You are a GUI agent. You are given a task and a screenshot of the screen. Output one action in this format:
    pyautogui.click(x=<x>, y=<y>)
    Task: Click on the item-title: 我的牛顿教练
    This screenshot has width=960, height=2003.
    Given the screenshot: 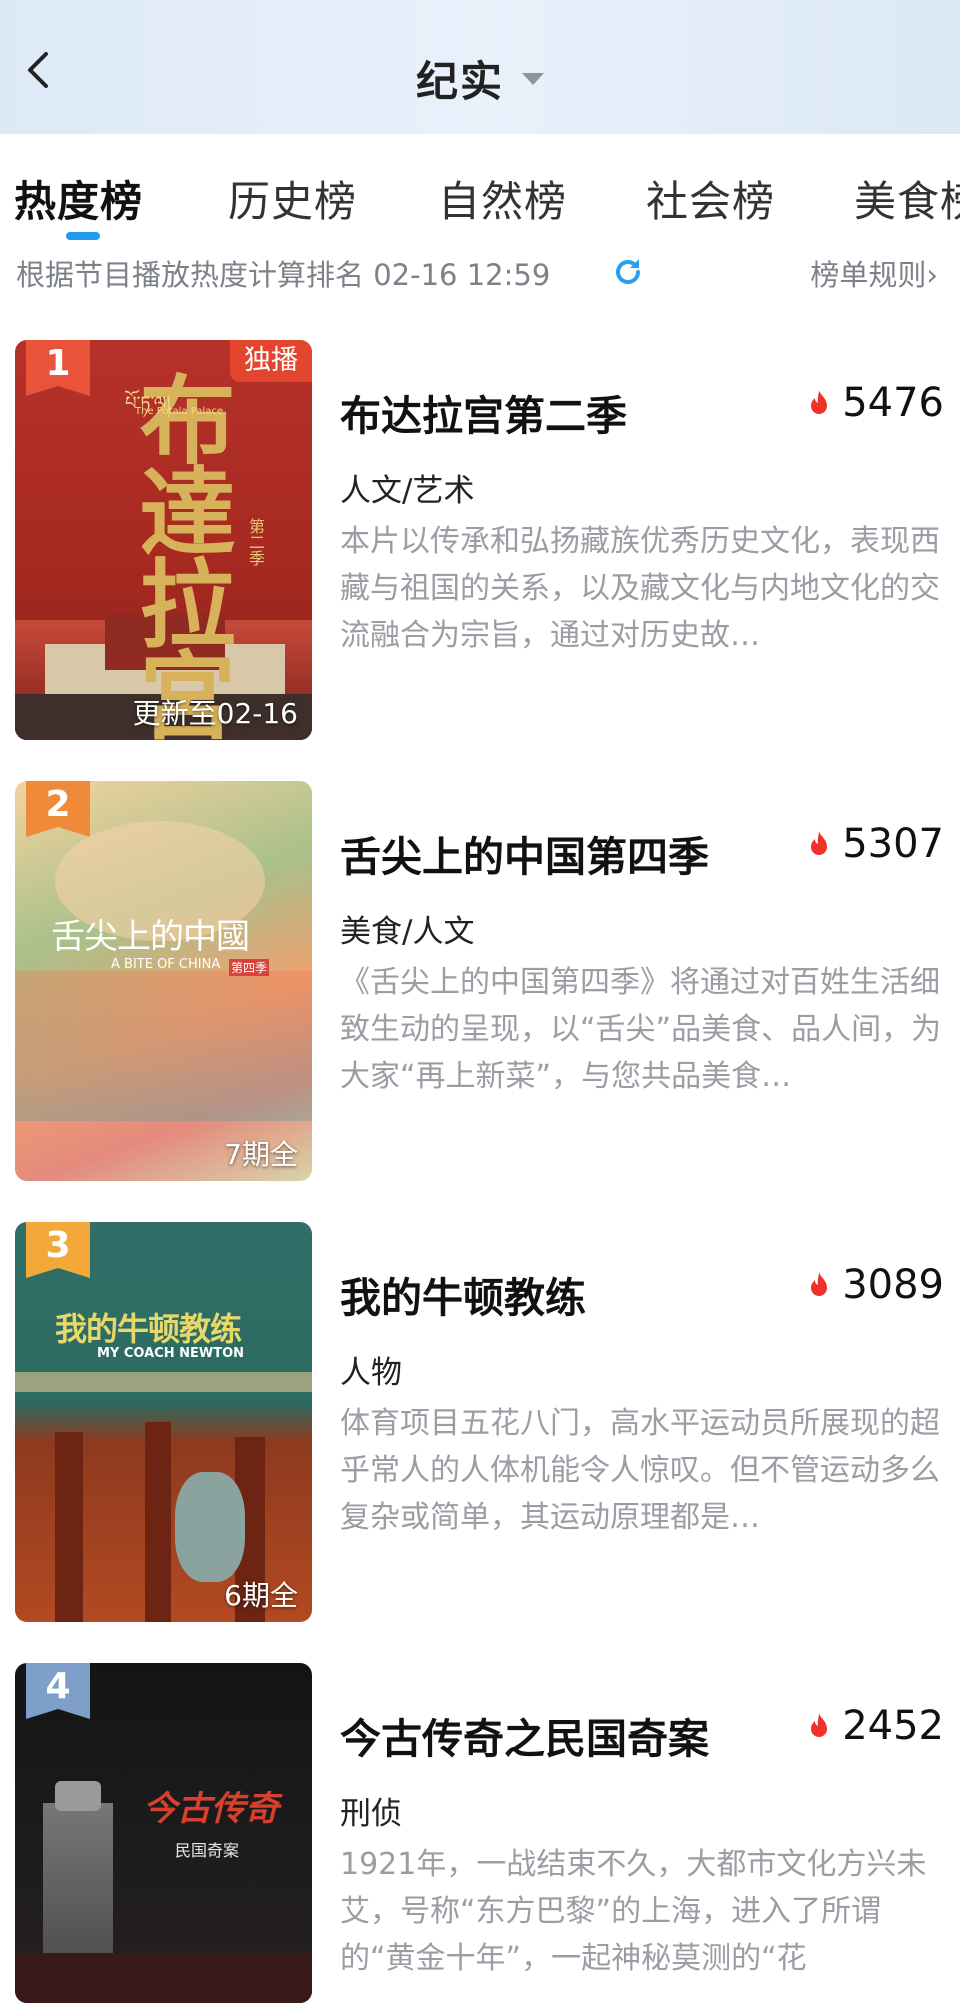 What is the action you would take?
    pyautogui.click(x=463, y=1294)
    